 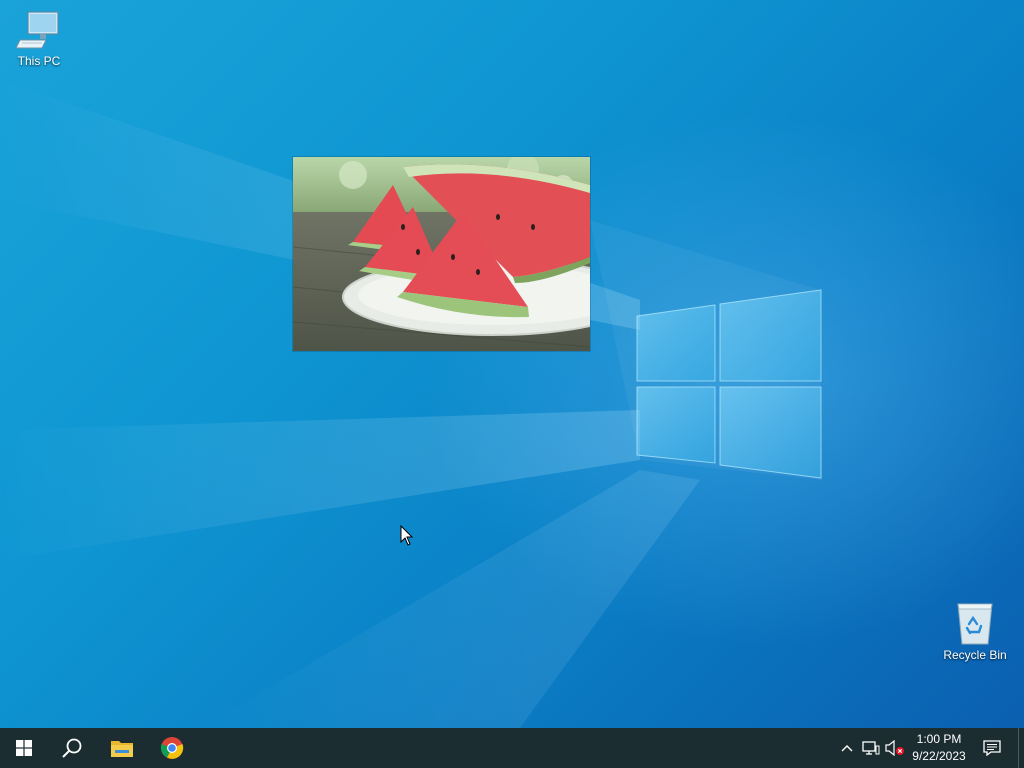 What do you see at coordinates (939, 756) in the screenshot?
I see `clock-date: 9/22/2023` at bounding box center [939, 756].